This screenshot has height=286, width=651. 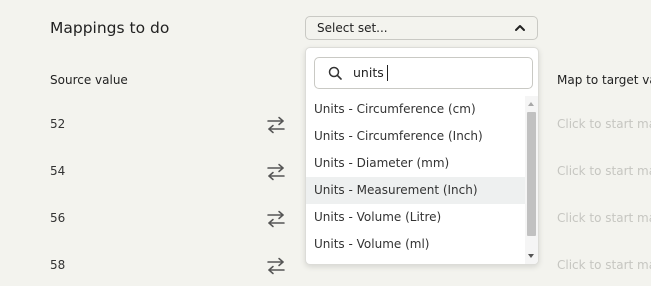 What do you see at coordinates (415, 136) in the screenshot?
I see `option-item: Units - Circumference (Inch)` at bounding box center [415, 136].